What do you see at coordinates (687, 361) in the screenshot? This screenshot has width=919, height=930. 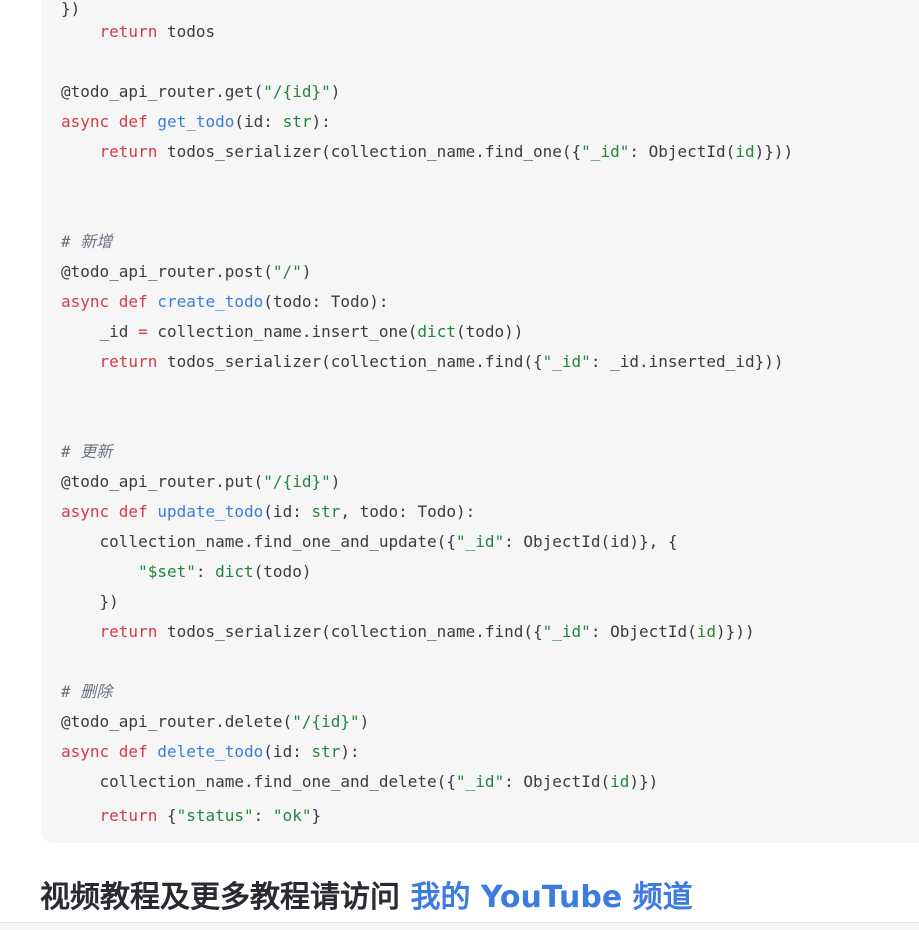 I see `code-token: : _id.inserted_id}))` at bounding box center [687, 361].